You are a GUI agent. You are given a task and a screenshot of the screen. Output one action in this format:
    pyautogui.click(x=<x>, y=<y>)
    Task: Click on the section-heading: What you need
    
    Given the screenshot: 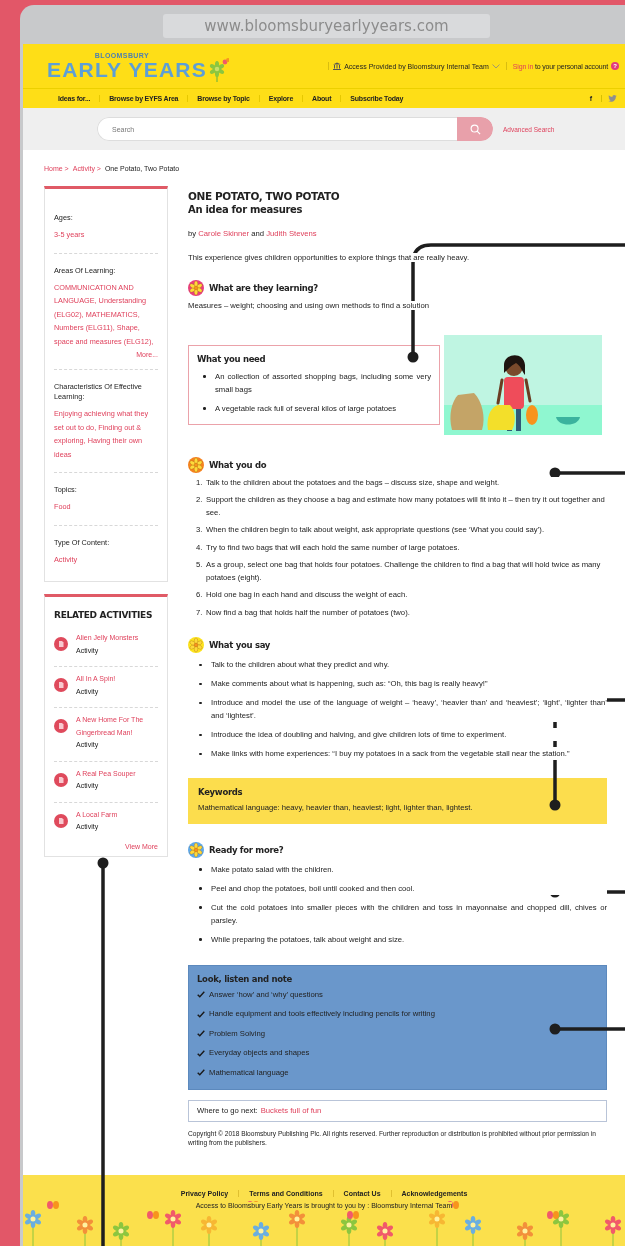 What is the action you would take?
    pyautogui.click(x=232, y=358)
    